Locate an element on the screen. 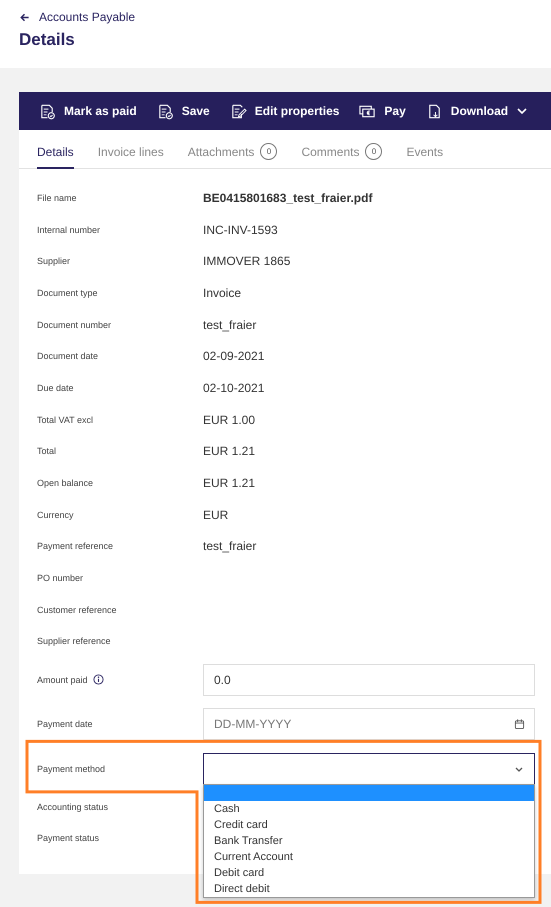 This screenshot has height=907, width=551. field-value: EUR 1.00 is located at coordinates (229, 419).